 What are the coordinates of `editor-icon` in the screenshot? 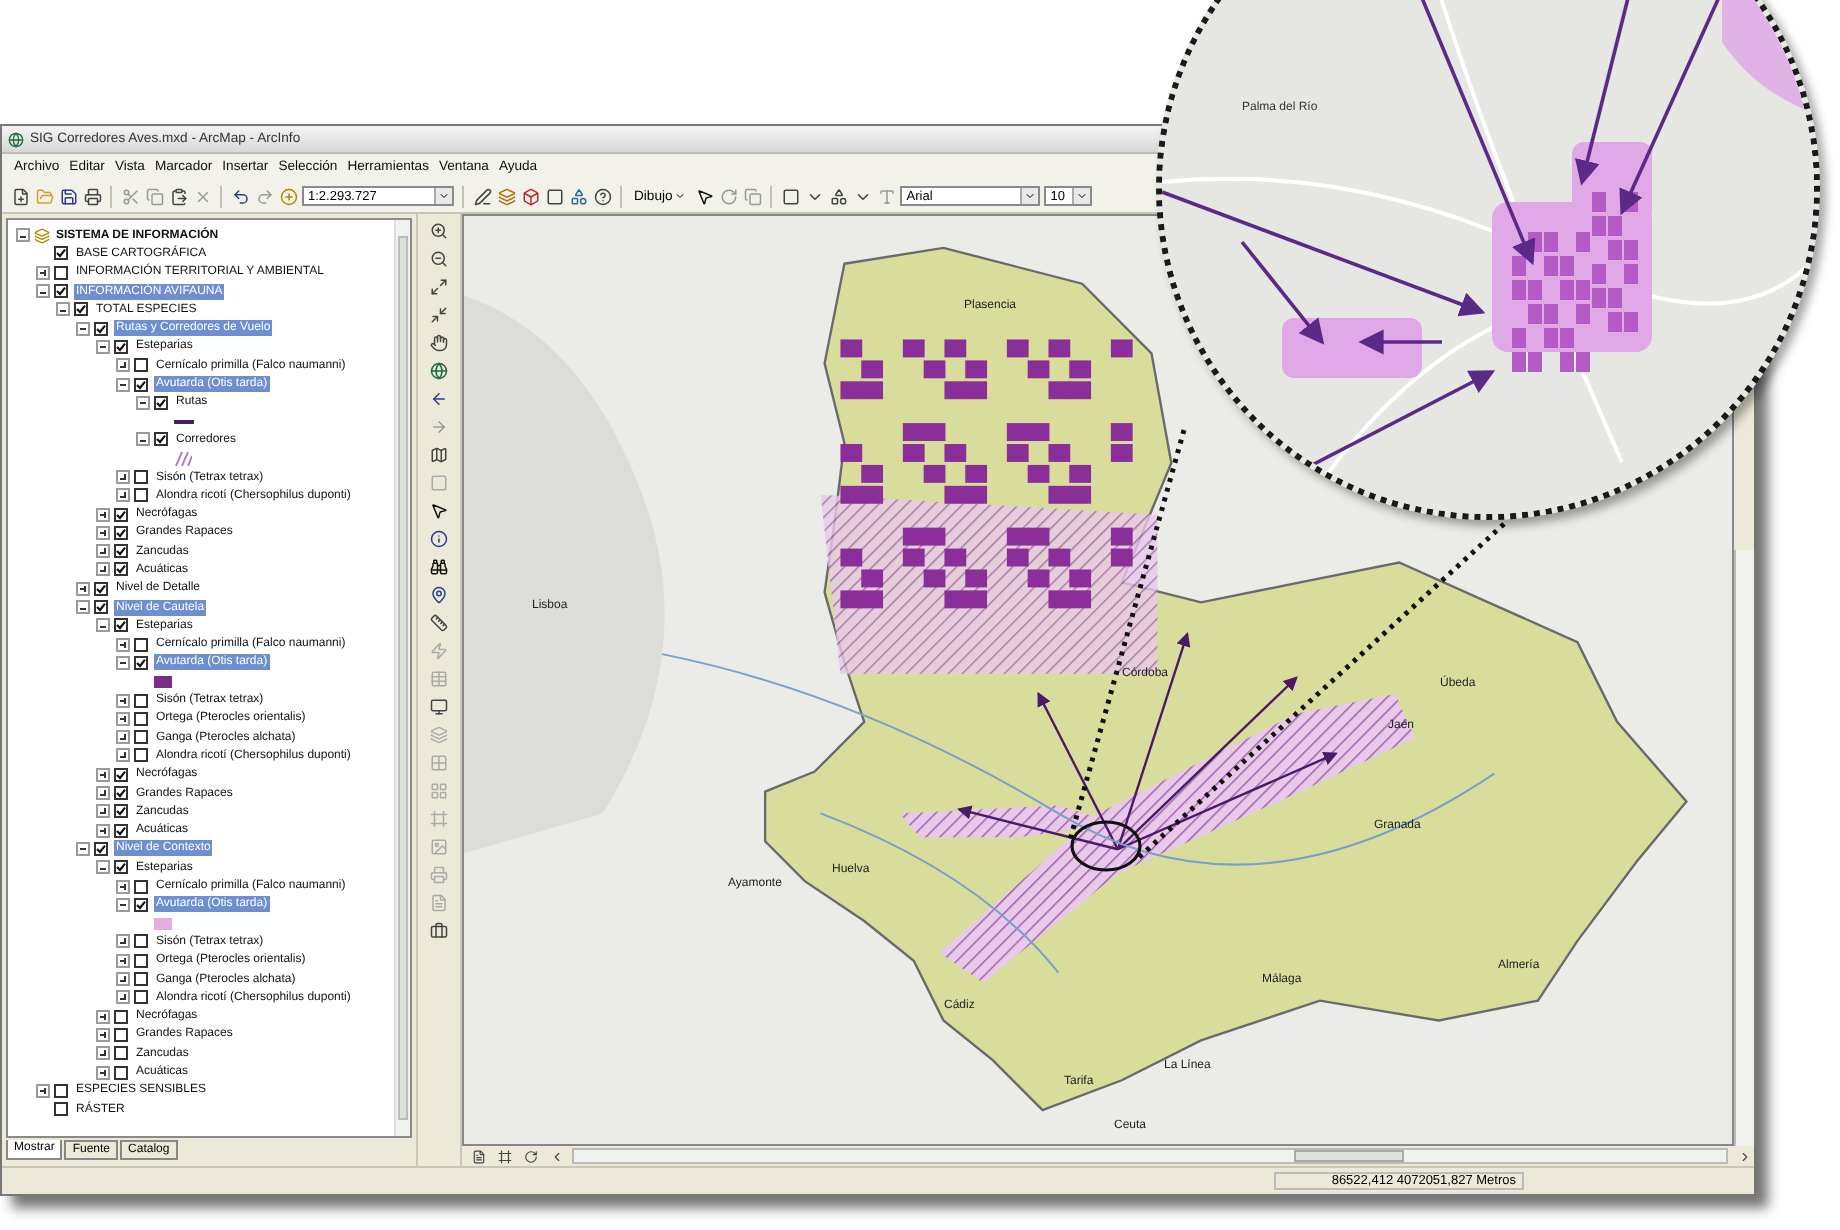 It's located at (482, 196).